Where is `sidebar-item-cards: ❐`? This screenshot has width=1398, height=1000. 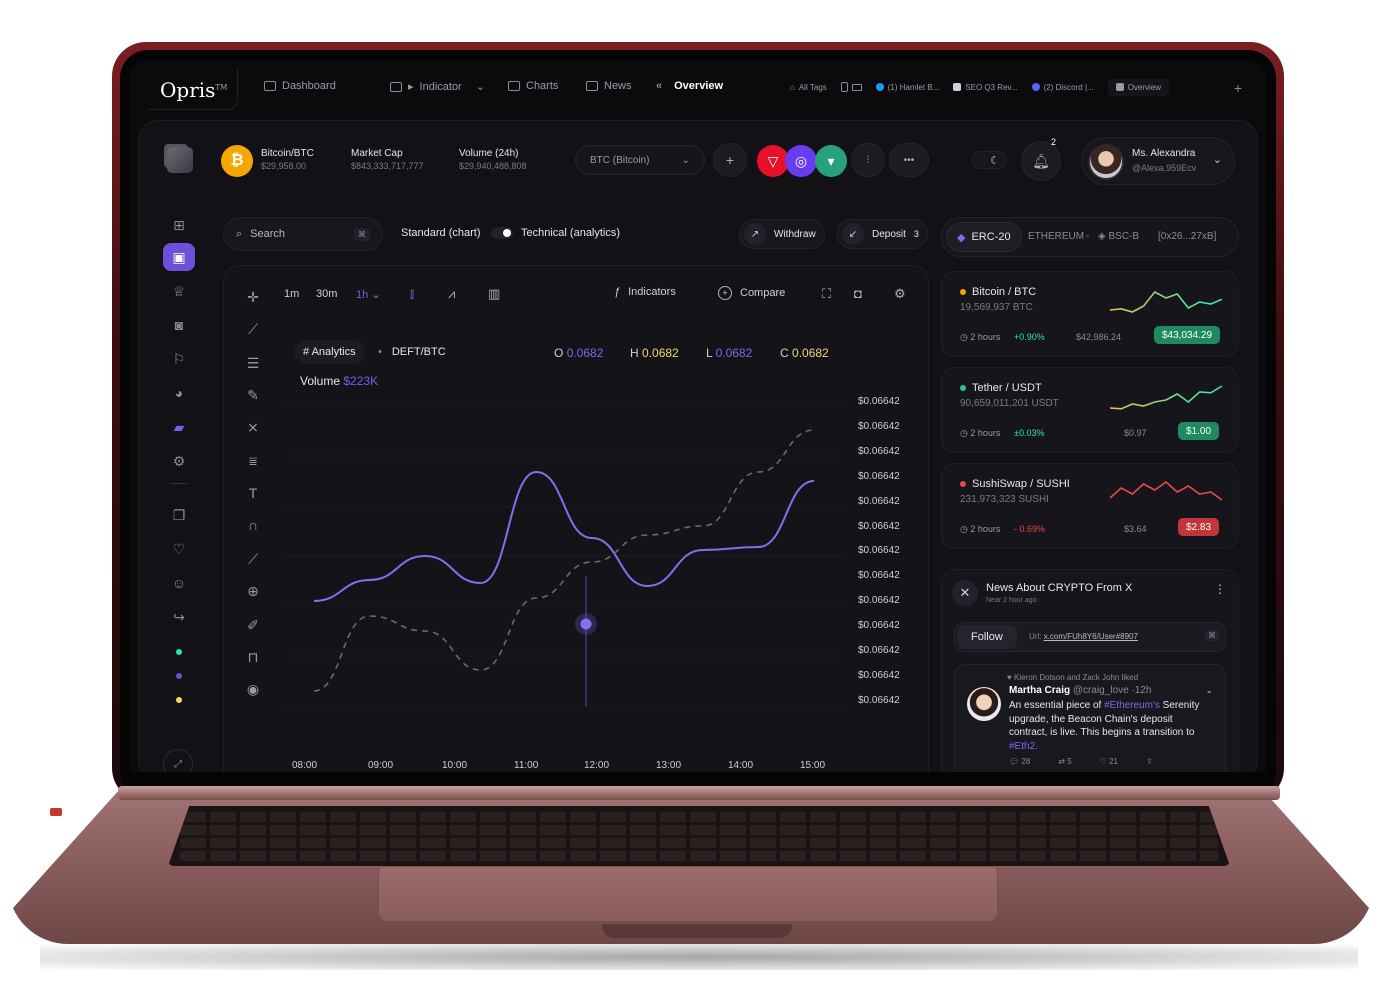
sidebar-item-cards: ❐ is located at coordinates (179, 515).